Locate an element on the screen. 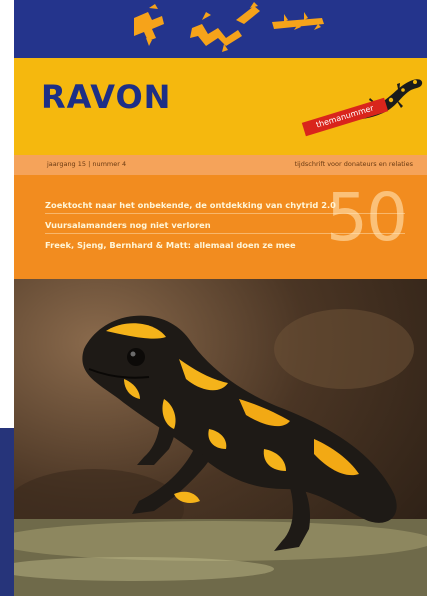 The width and height of the screenshot is (427, 596). volume-issue-label: jaargang 15 | nummer 4 is located at coordinates (87, 164).